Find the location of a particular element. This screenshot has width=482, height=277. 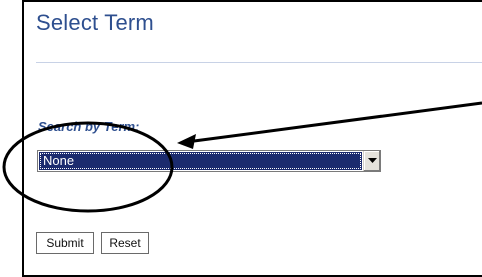

submit-button: Submit is located at coordinates (65, 243).